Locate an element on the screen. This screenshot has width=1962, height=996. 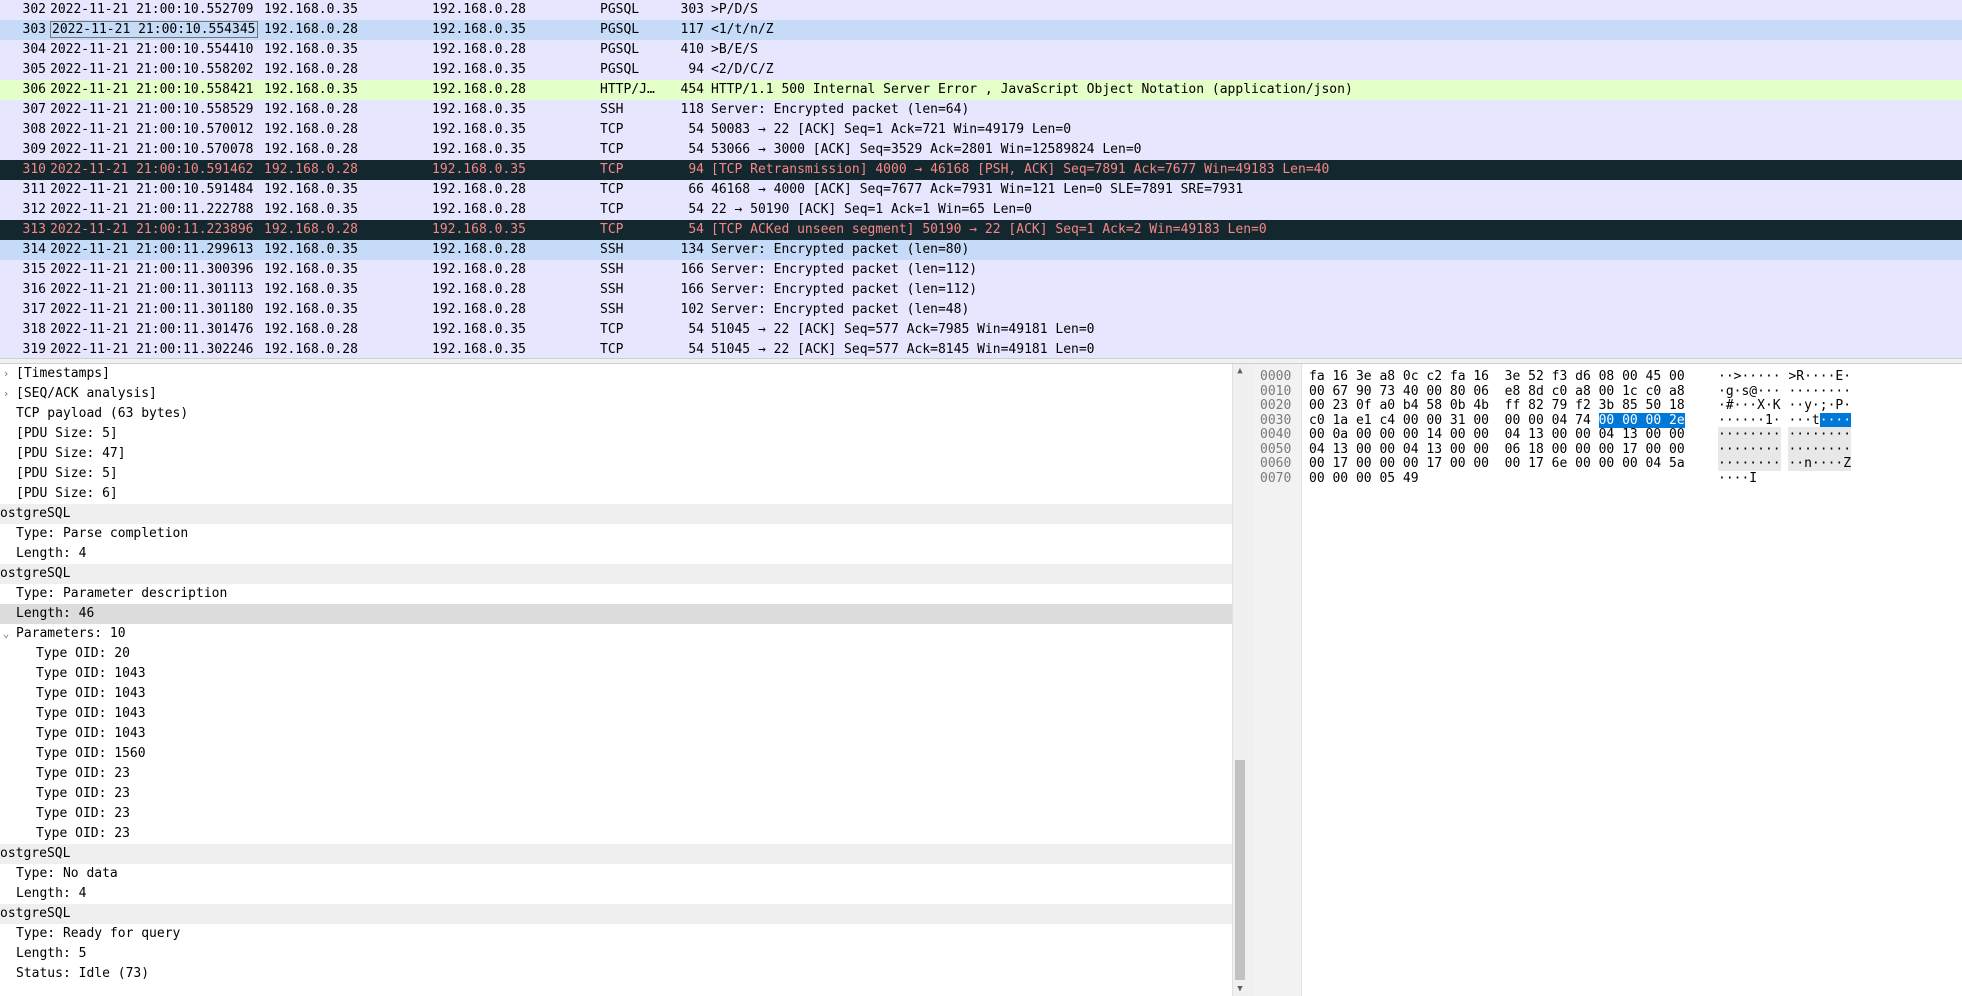
scroll-thumb is located at coordinates (1240, 870).